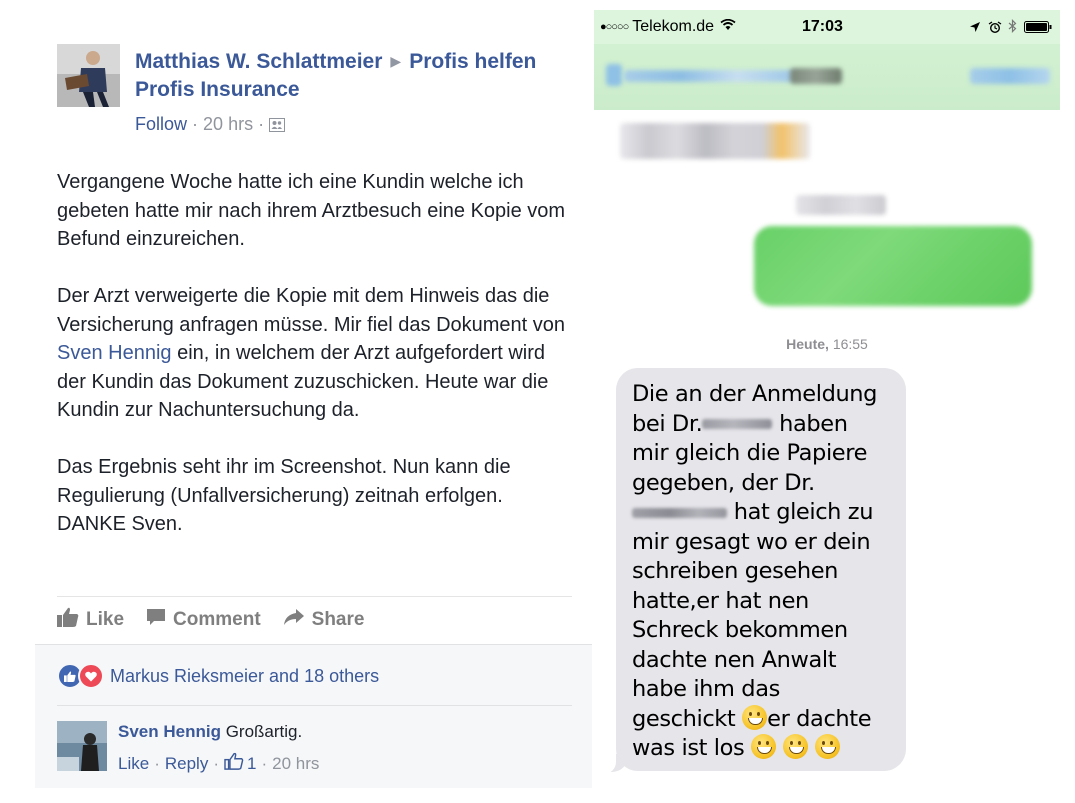 The height and width of the screenshot is (803, 1075). I want to click on message-line: Die an der Anmeldung, so click(755, 394).